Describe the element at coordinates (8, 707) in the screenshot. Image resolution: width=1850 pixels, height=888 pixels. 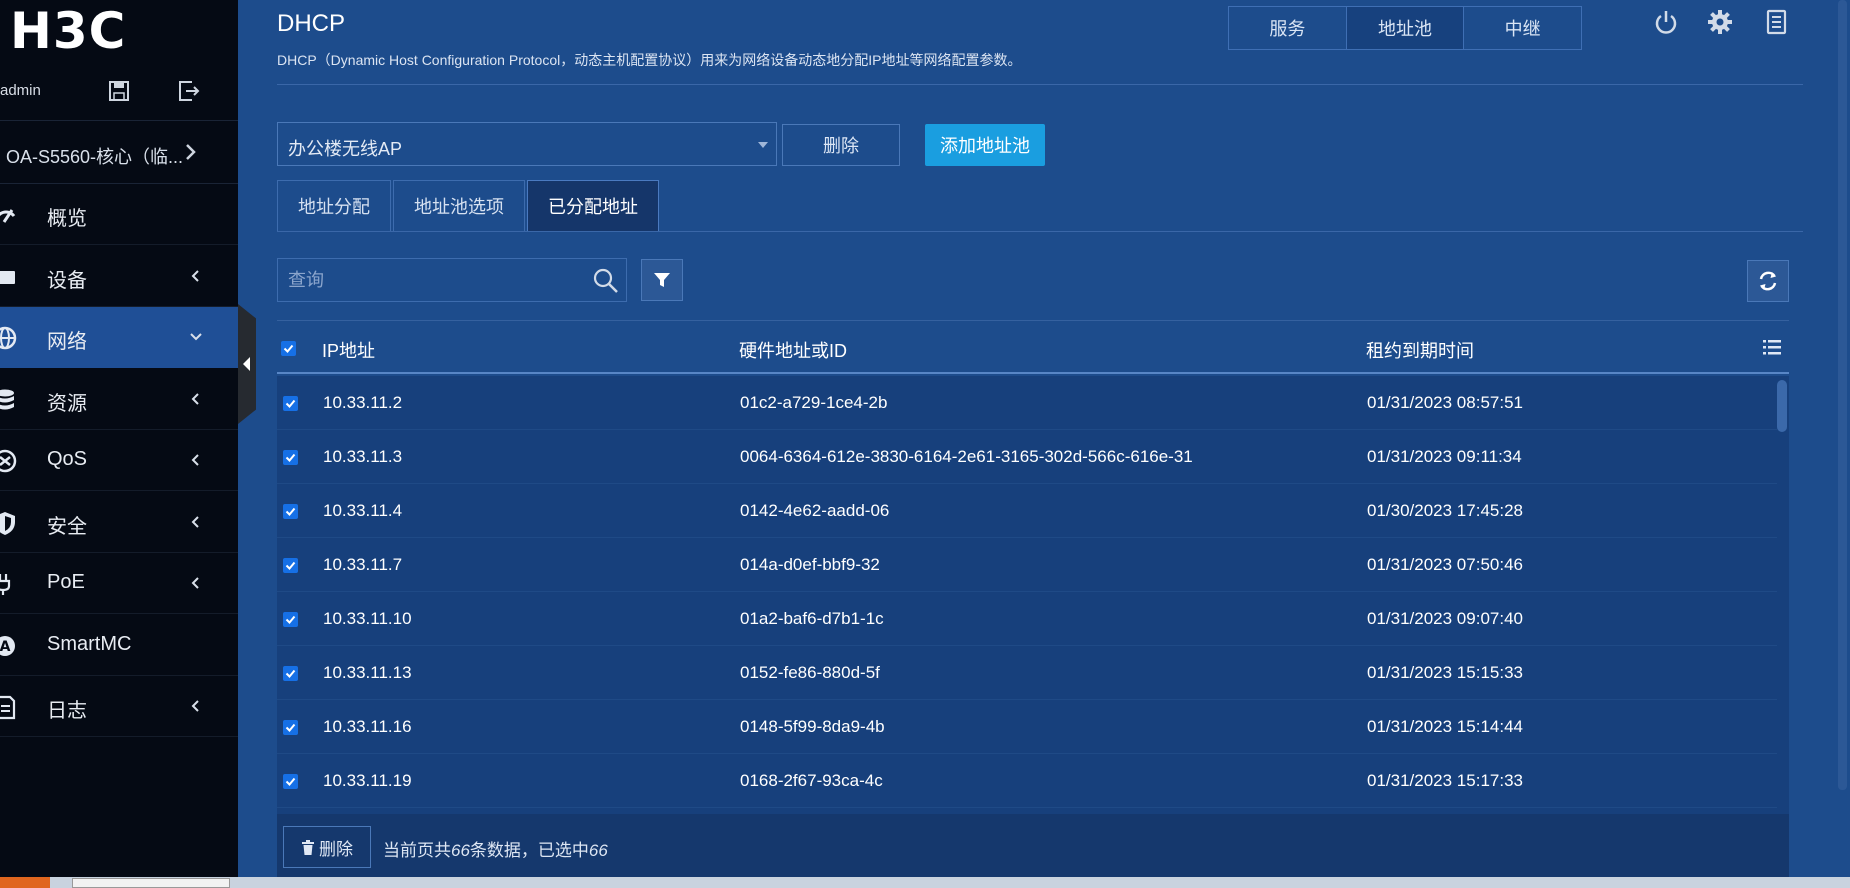
I see `log-icon` at that location.